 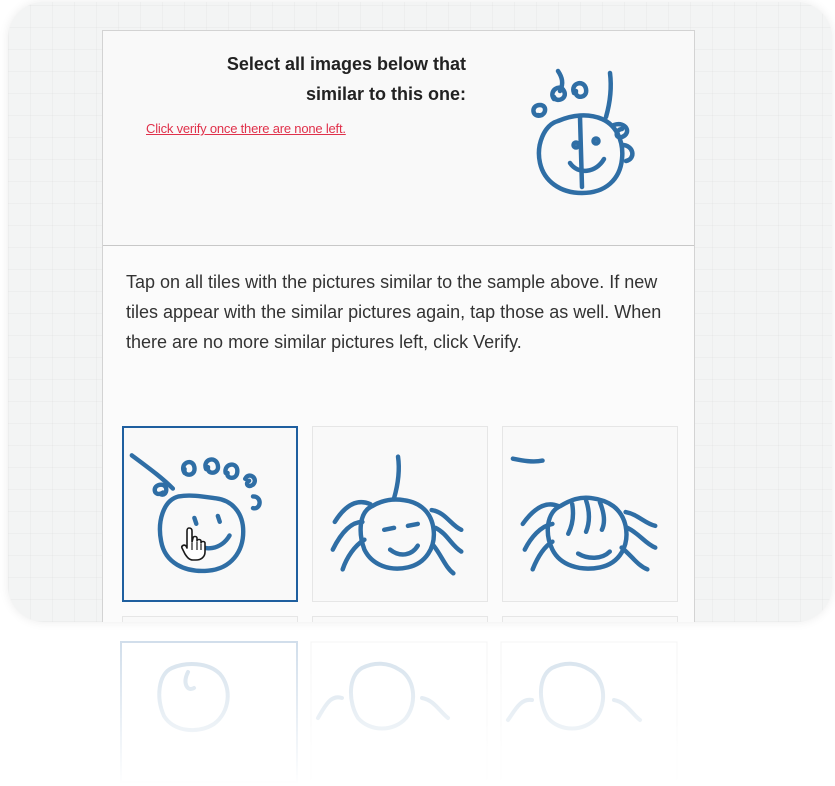 I want to click on sample-image, so click(x=583, y=132).